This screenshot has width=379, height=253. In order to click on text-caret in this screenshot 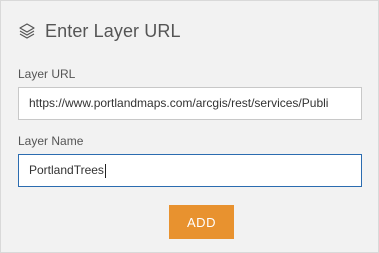, I will do `click(105, 170)`.